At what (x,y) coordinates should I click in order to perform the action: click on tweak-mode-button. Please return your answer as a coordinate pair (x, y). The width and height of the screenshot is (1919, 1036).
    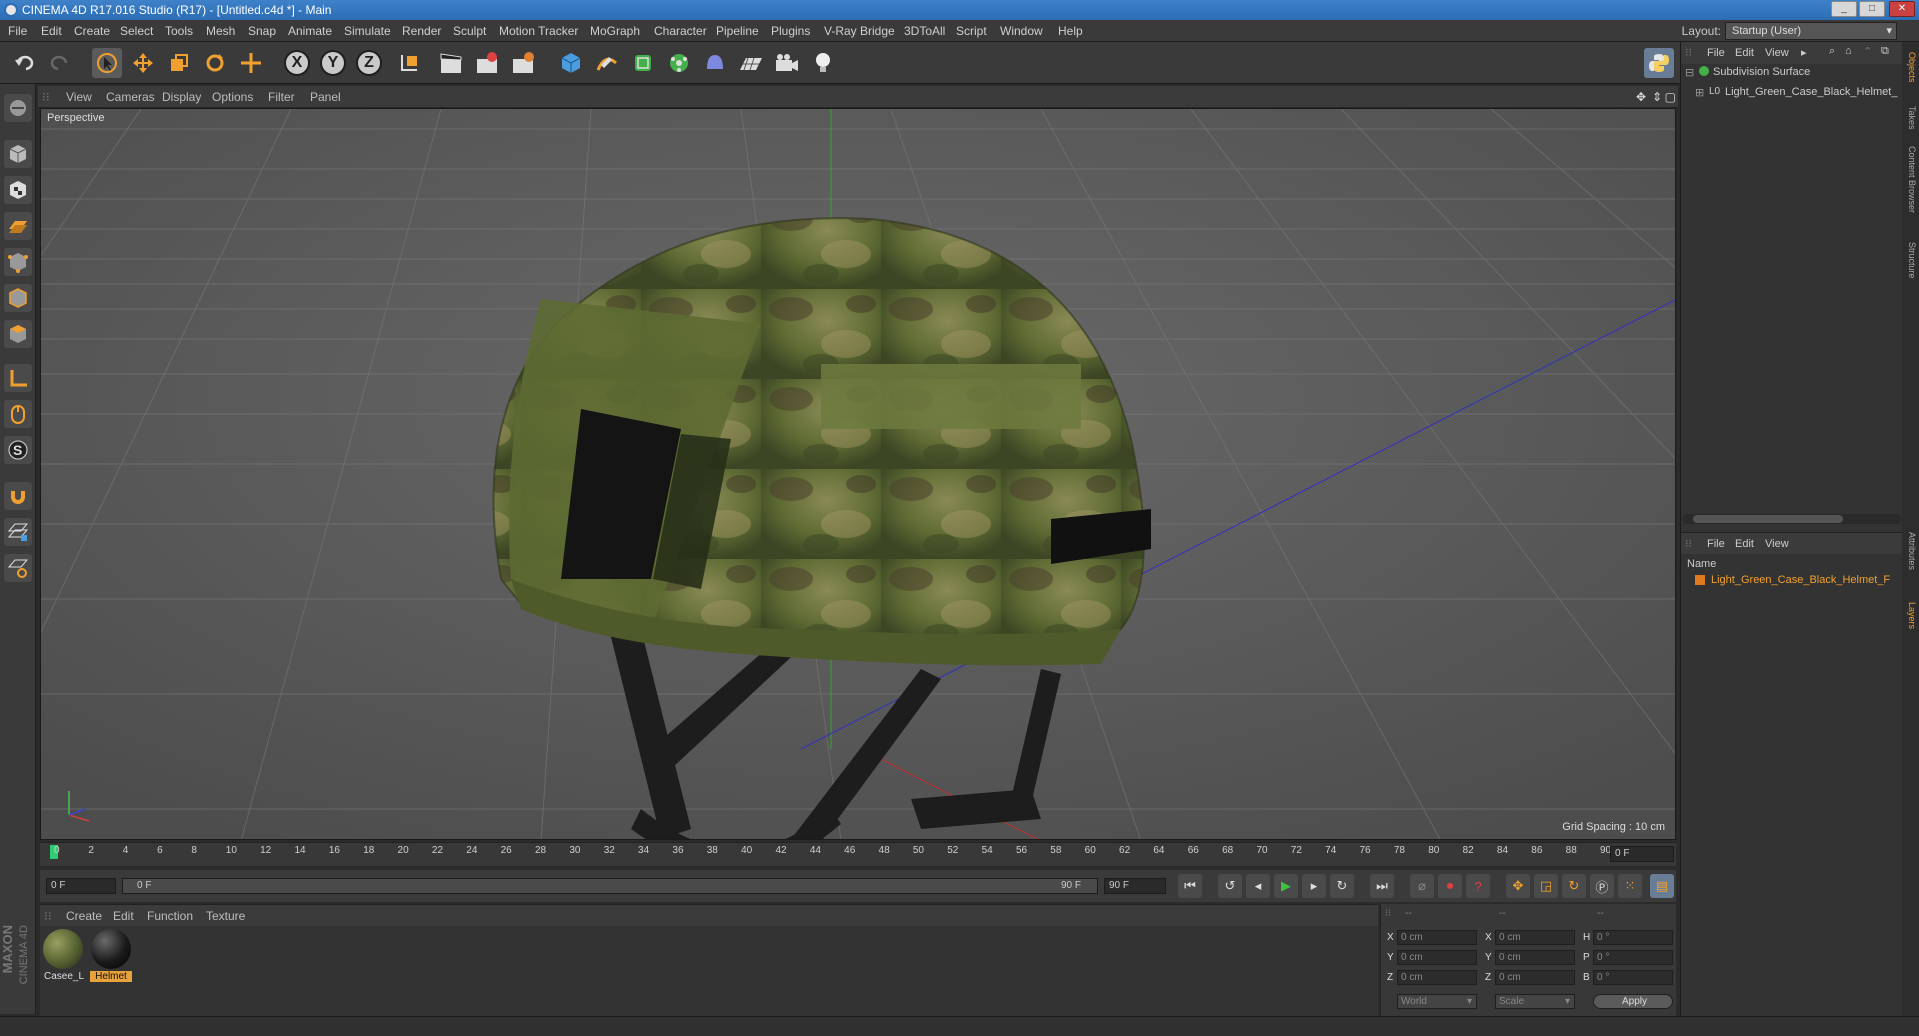
    Looking at the image, I should click on (18, 414).